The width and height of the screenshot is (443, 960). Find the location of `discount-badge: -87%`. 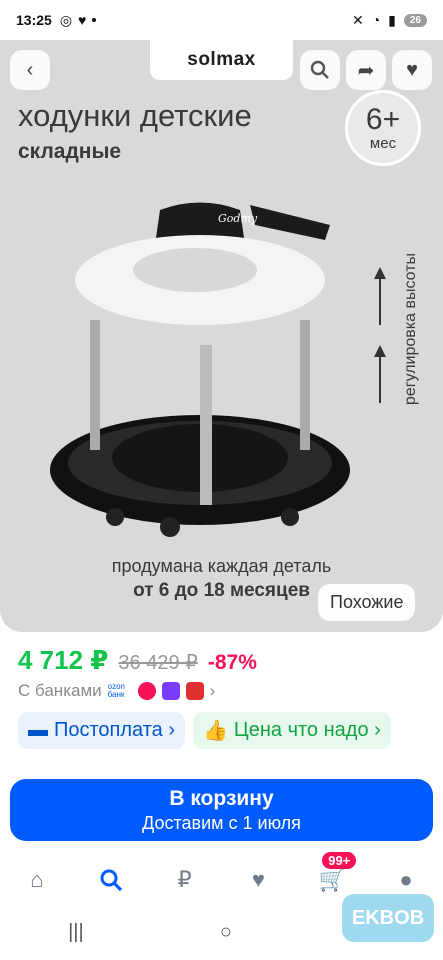

discount-badge: -87% is located at coordinates (232, 662).